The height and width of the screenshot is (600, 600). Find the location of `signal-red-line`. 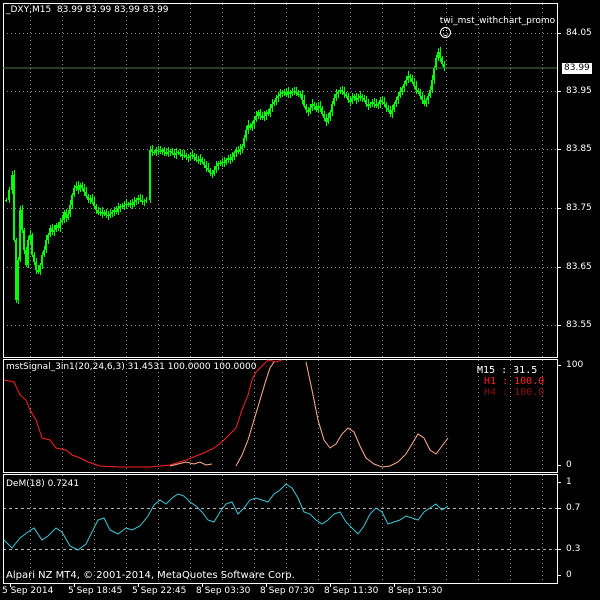

signal-red-line is located at coordinates (143, 413).